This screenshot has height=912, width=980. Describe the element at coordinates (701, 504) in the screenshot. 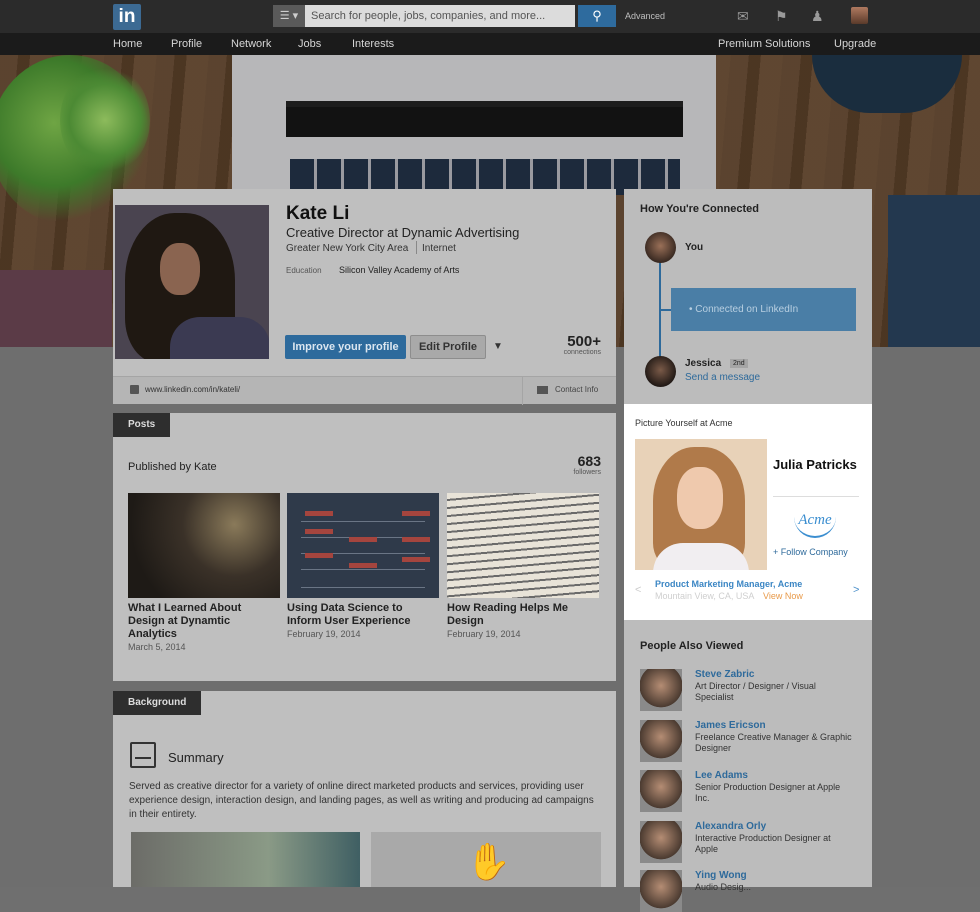

I see `ad-person-photo` at that location.